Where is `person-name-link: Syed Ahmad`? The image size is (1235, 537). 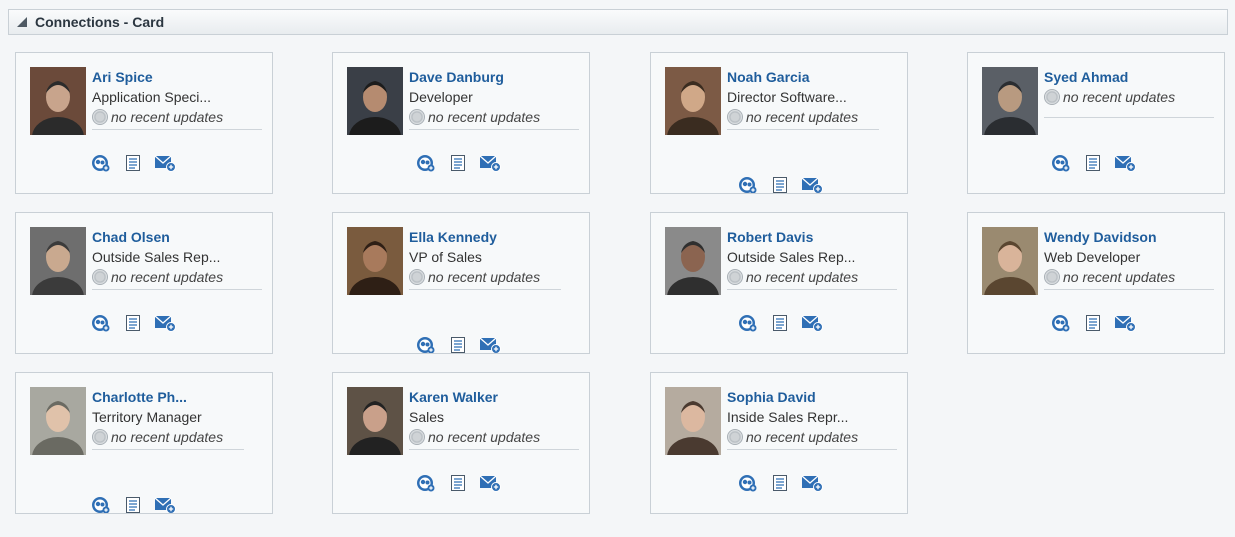
person-name-link: Syed Ahmad is located at coordinates (1129, 77).